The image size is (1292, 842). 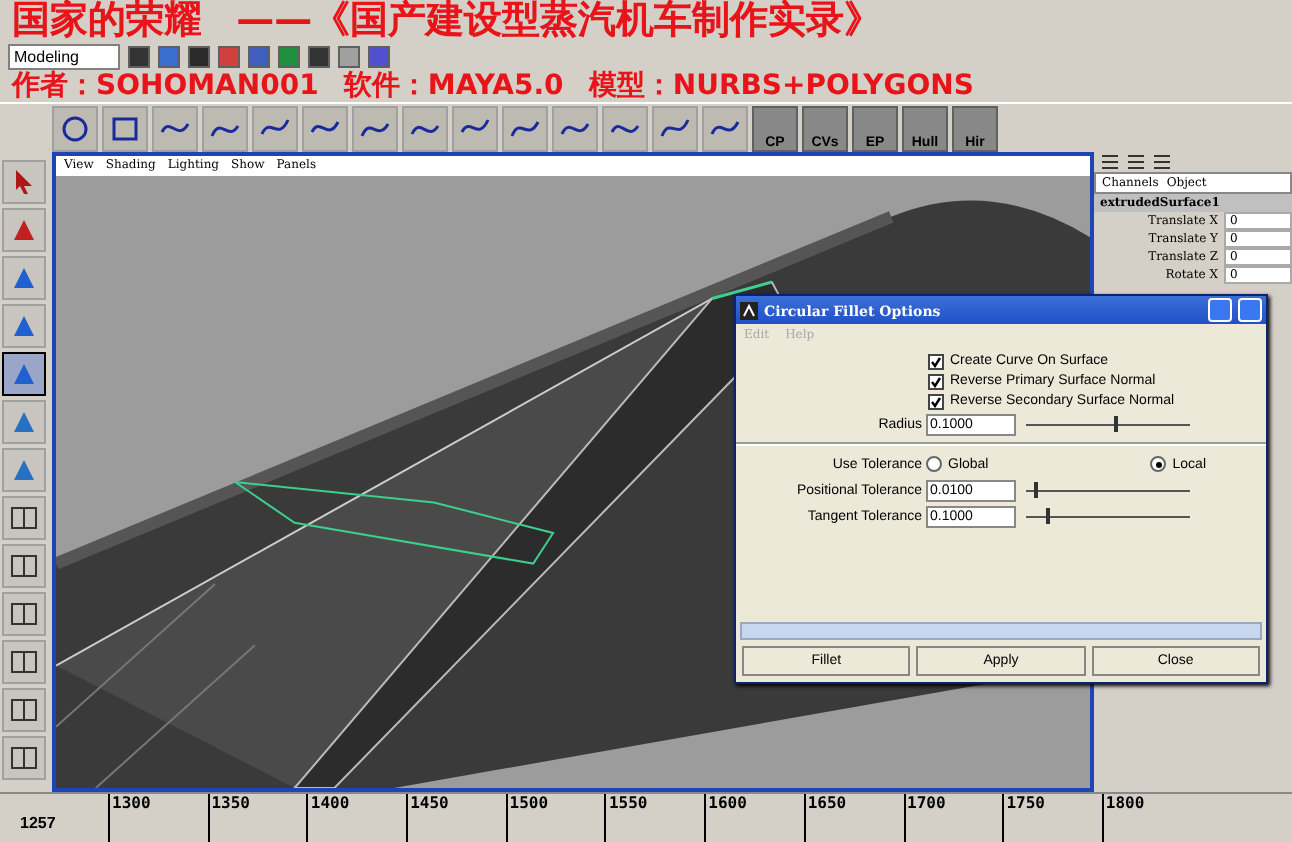 I want to click on menu-set-dropdown: Modeling, so click(x=64, y=56).